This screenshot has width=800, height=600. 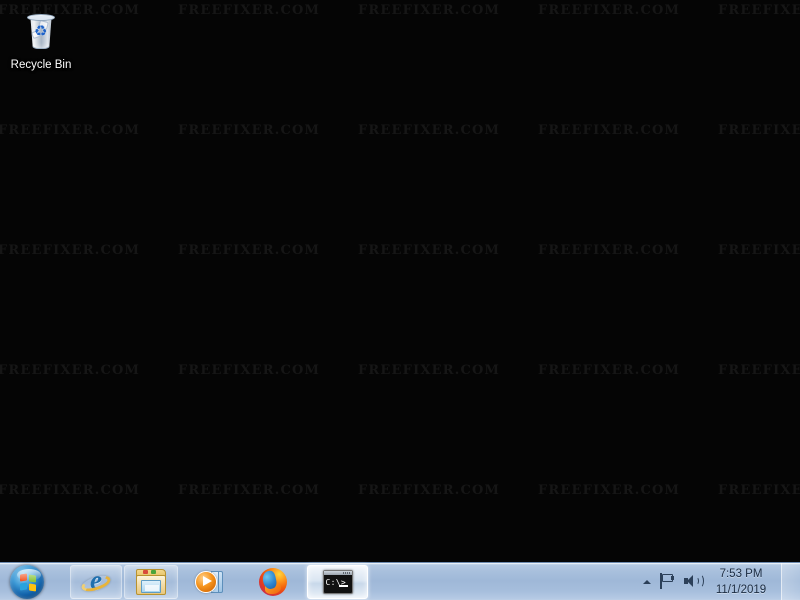 I want to click on internet-explorer-icon: e, so click(x=96, y=581).